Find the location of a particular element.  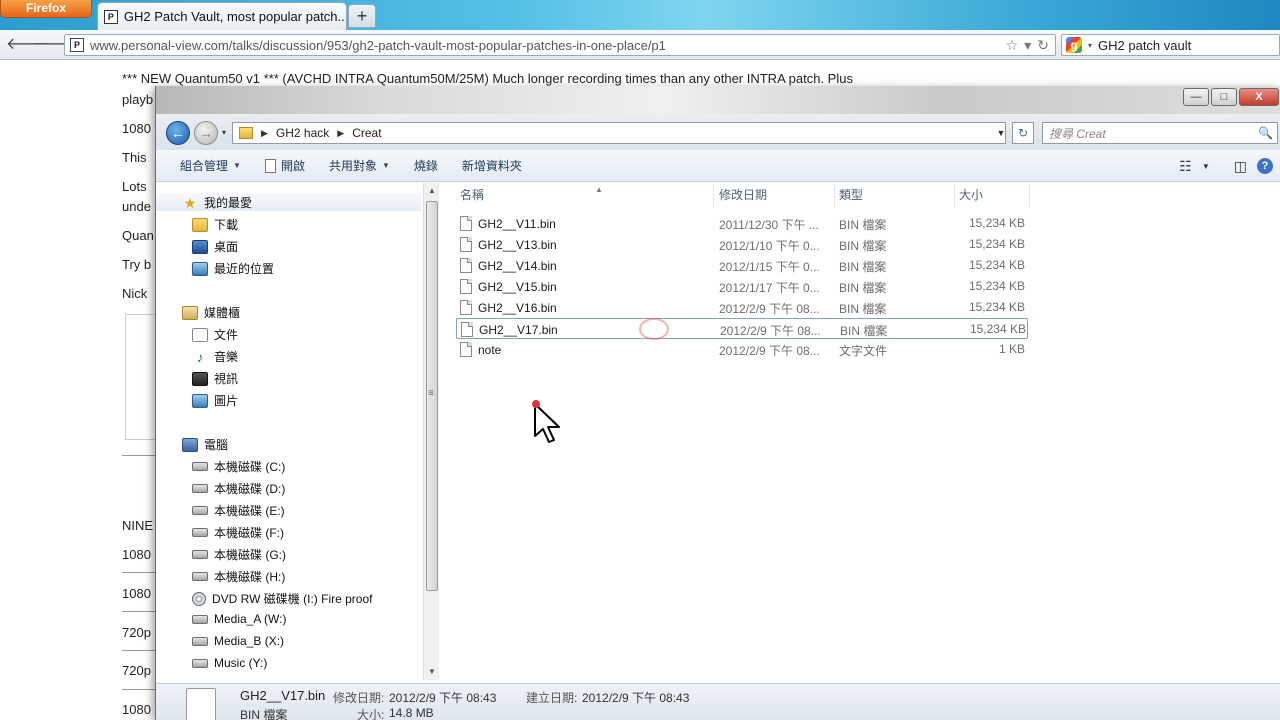

video-icon is located at coordinates (200, 378).